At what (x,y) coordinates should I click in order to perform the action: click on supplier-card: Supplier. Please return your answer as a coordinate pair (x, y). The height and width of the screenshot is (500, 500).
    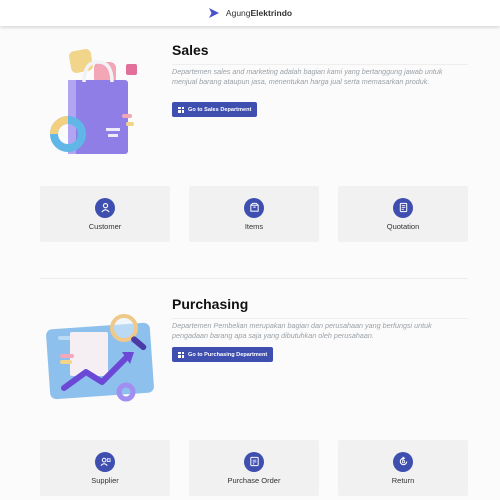
    Looking at the image, I should click on (105, 468).